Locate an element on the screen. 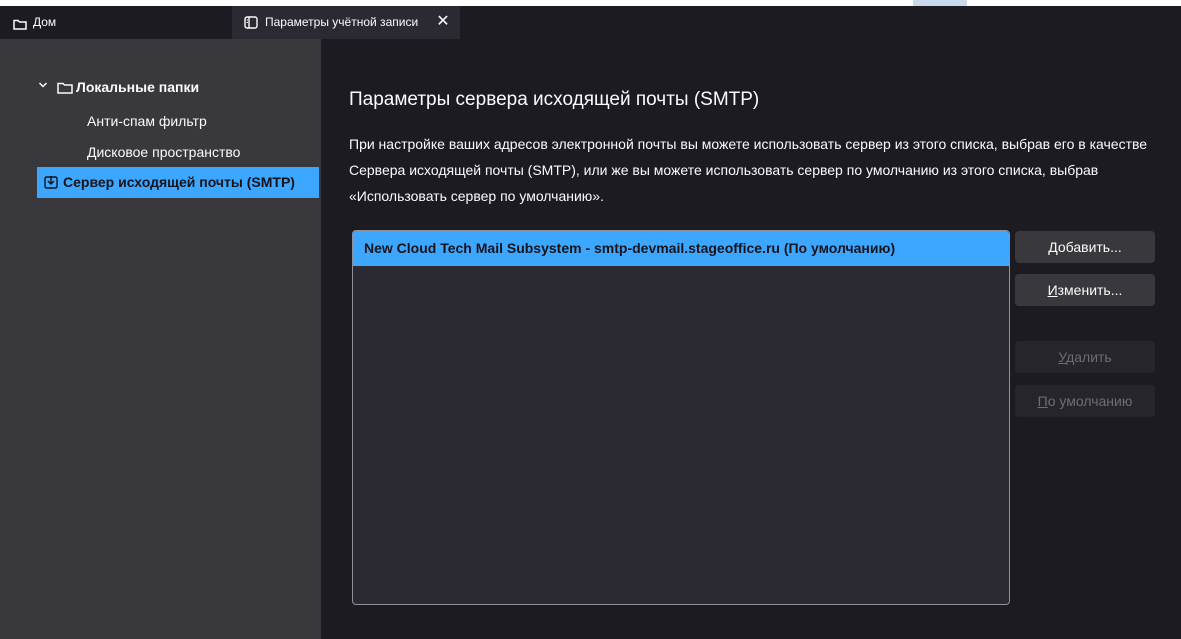 Image resolution: width=1181 pixels, height=639 pixels. tab-home-label: Дом is located at coordinates (45, 22).